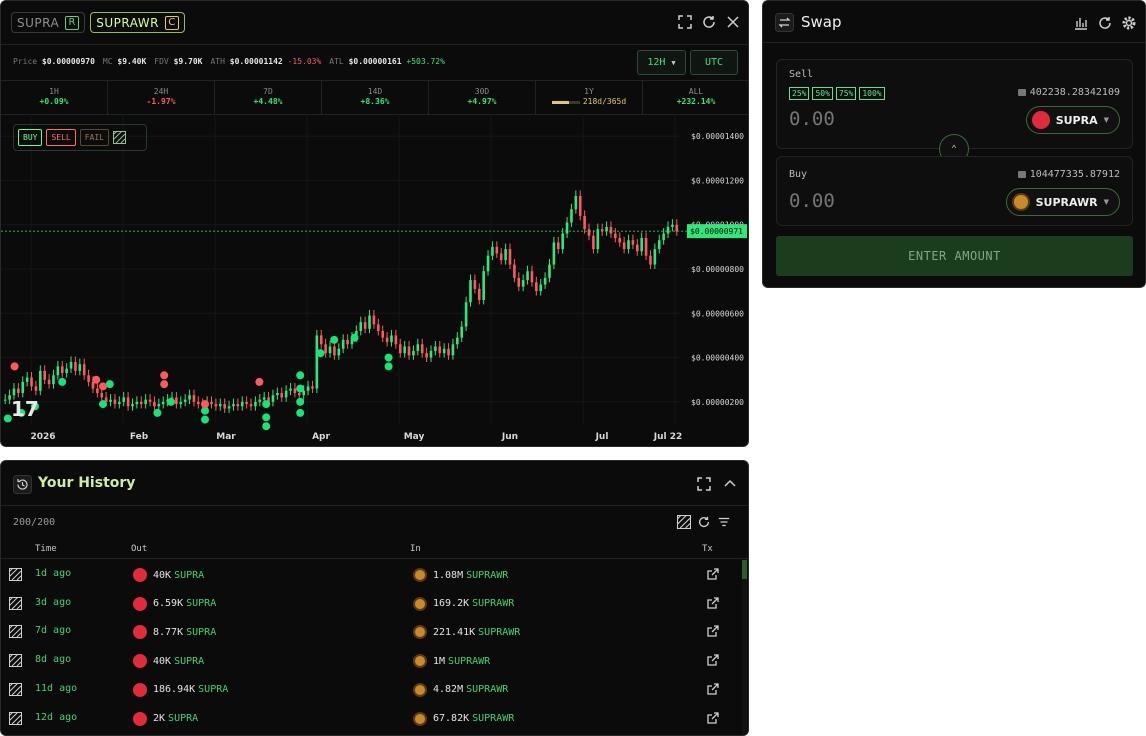 The width and height of the screenshot is (1146, 736). Describe the element at coordinates (744, 569) in the screenshot. I see `scroll-thumb` at that location.